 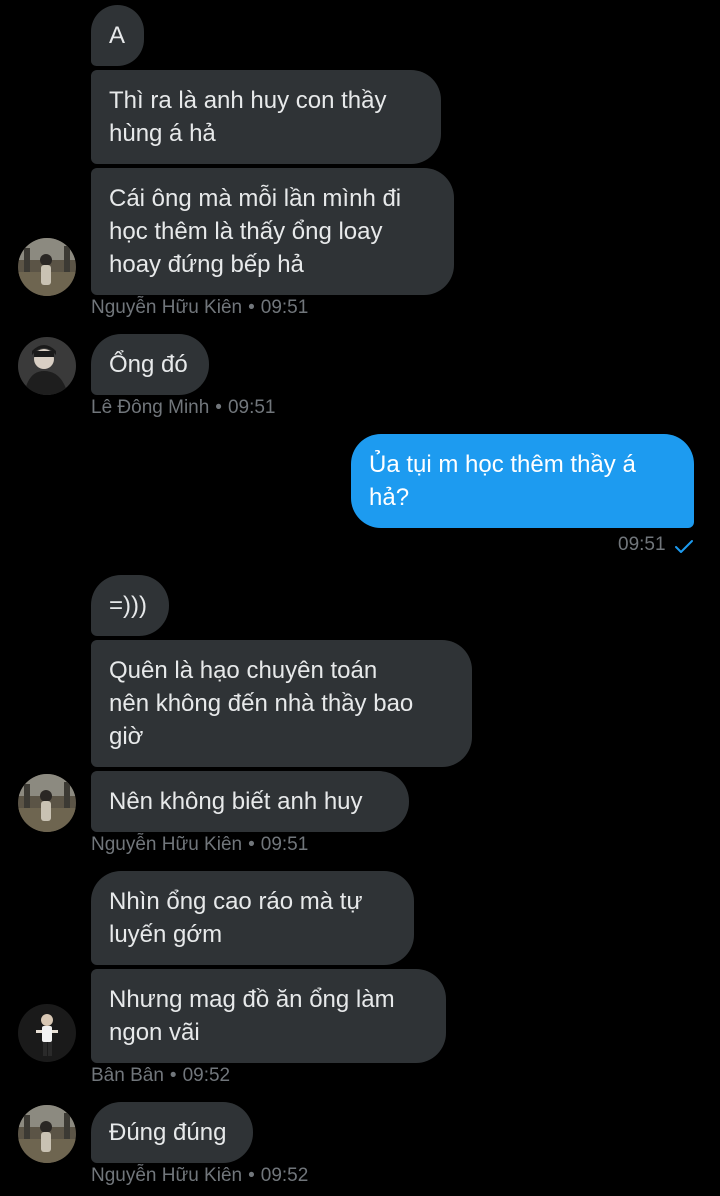 What do you see at coordinates (252, 918) in the screenshot?
I see `message-bubble: Nhìn ổng cao ráo mà tự luyến gớm` at bounding box center [252, 918].